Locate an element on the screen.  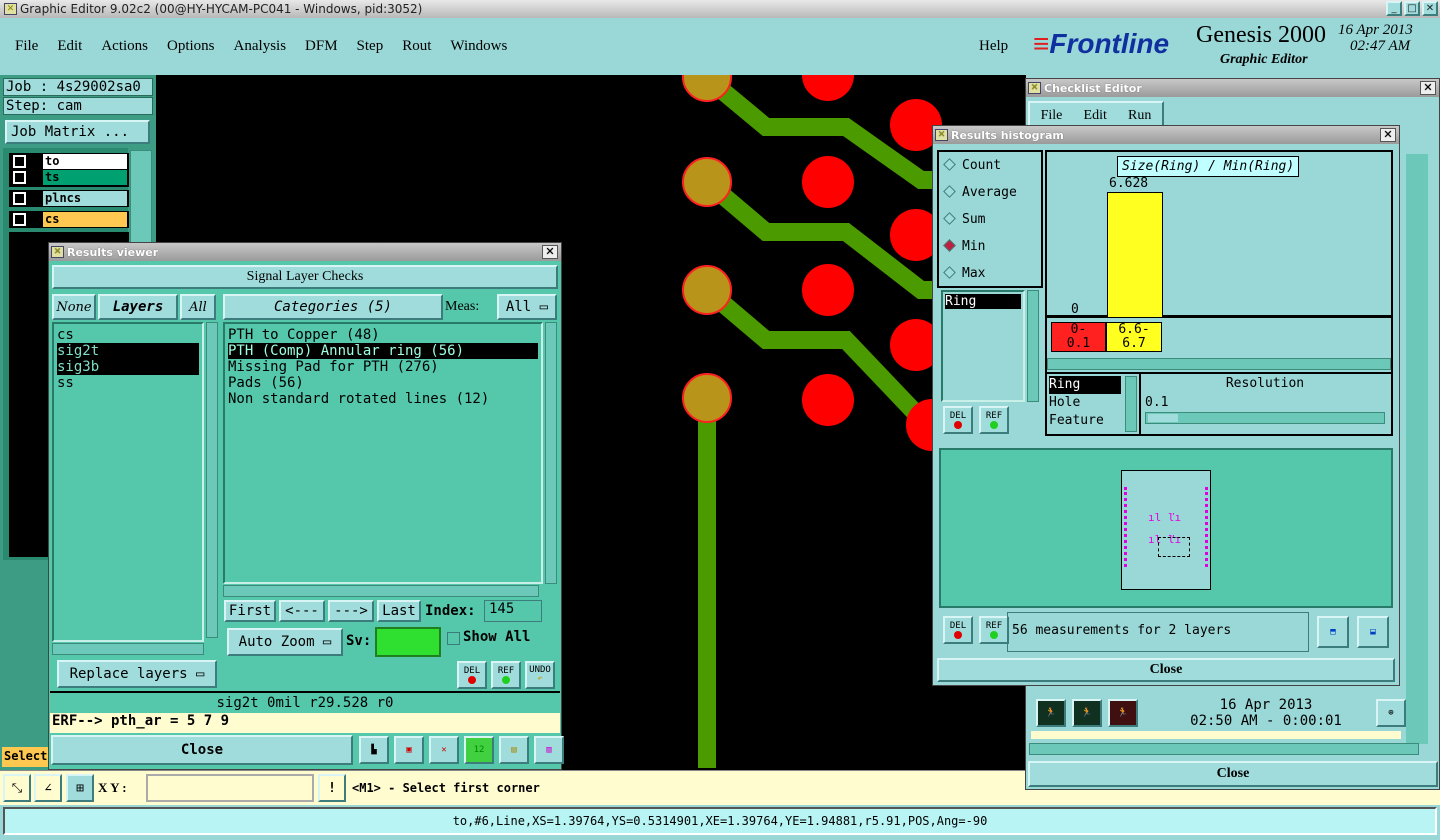
index-input: 145 is located at coordinates (513, 611).